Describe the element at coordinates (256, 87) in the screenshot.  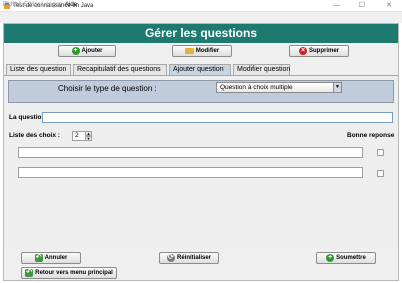
I see `question-type-value: Question à choix multiple` at that location.